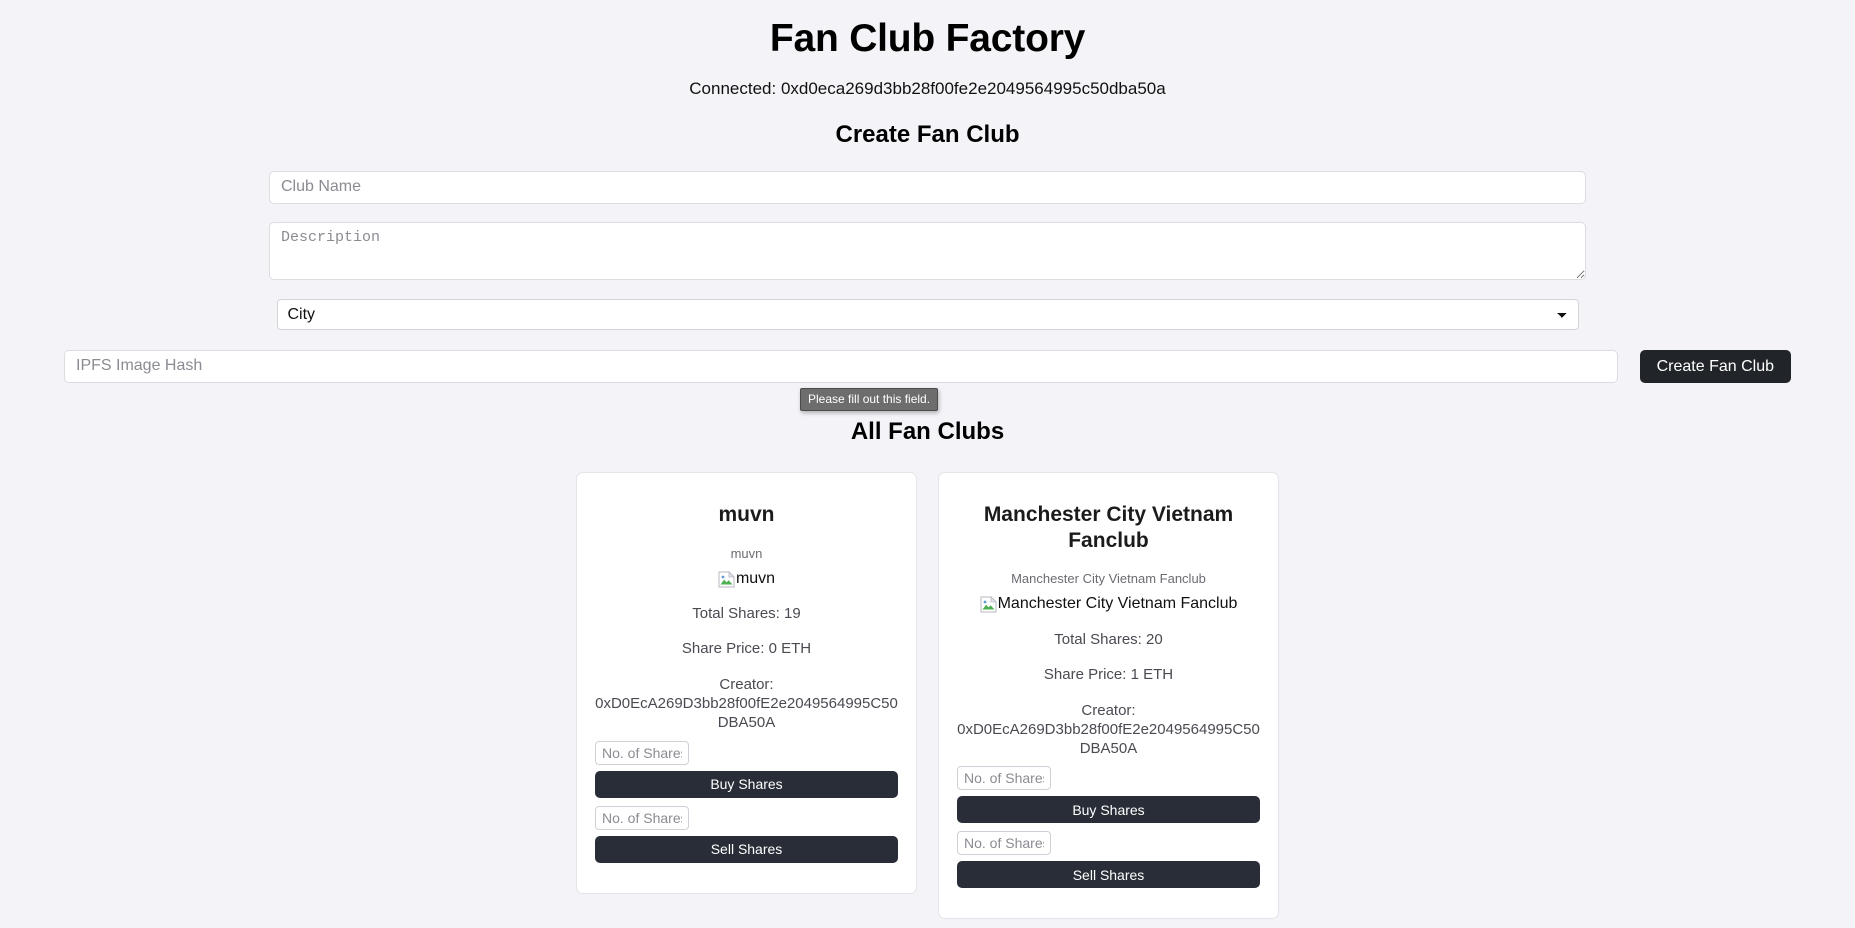 The height and width of the screenshot is (928, 1855). I want to click on city-row: City, so click(927, 314).